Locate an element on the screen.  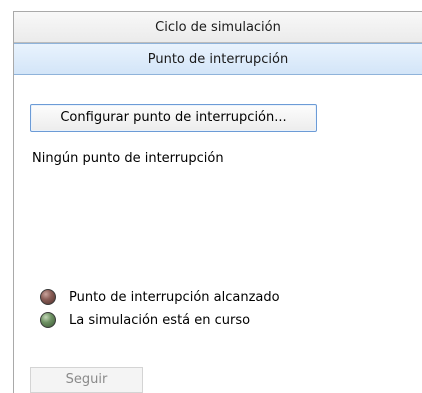
legend-item-breakpoint-reached: Punto de interrupción alcanzado is located at coordinates (160, 297).